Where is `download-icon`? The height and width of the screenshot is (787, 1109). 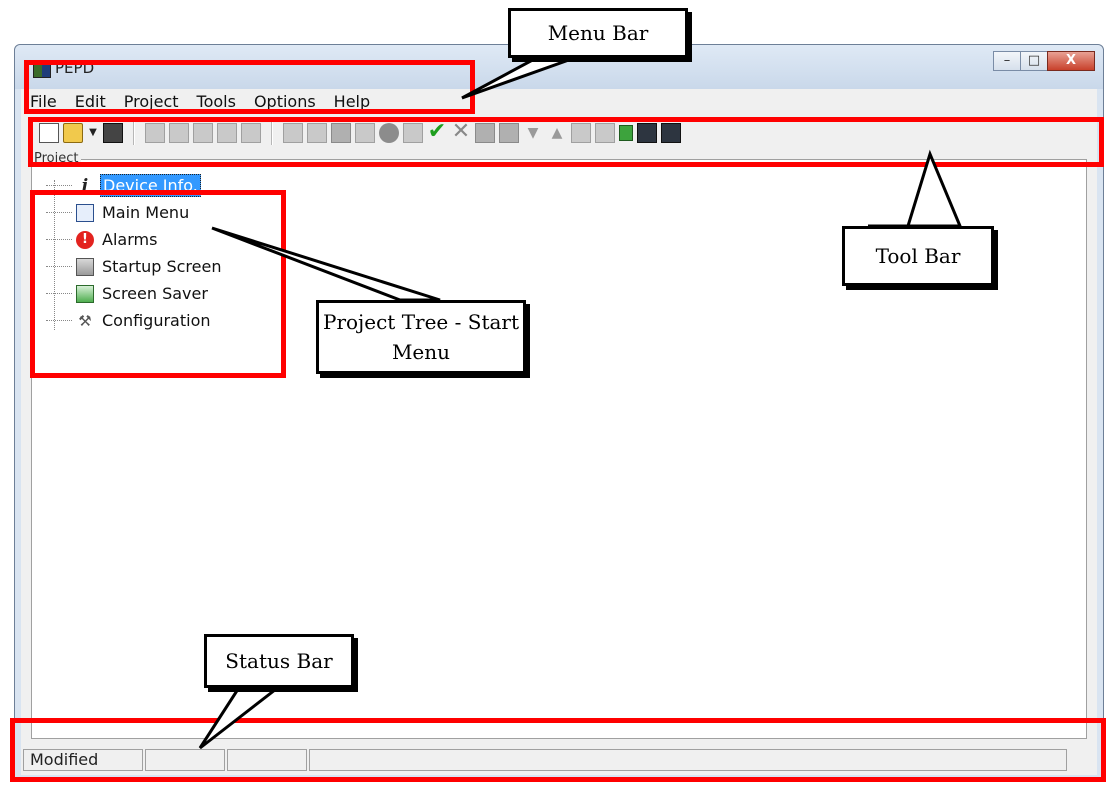
download-icon is located at coordinates (626, 133).